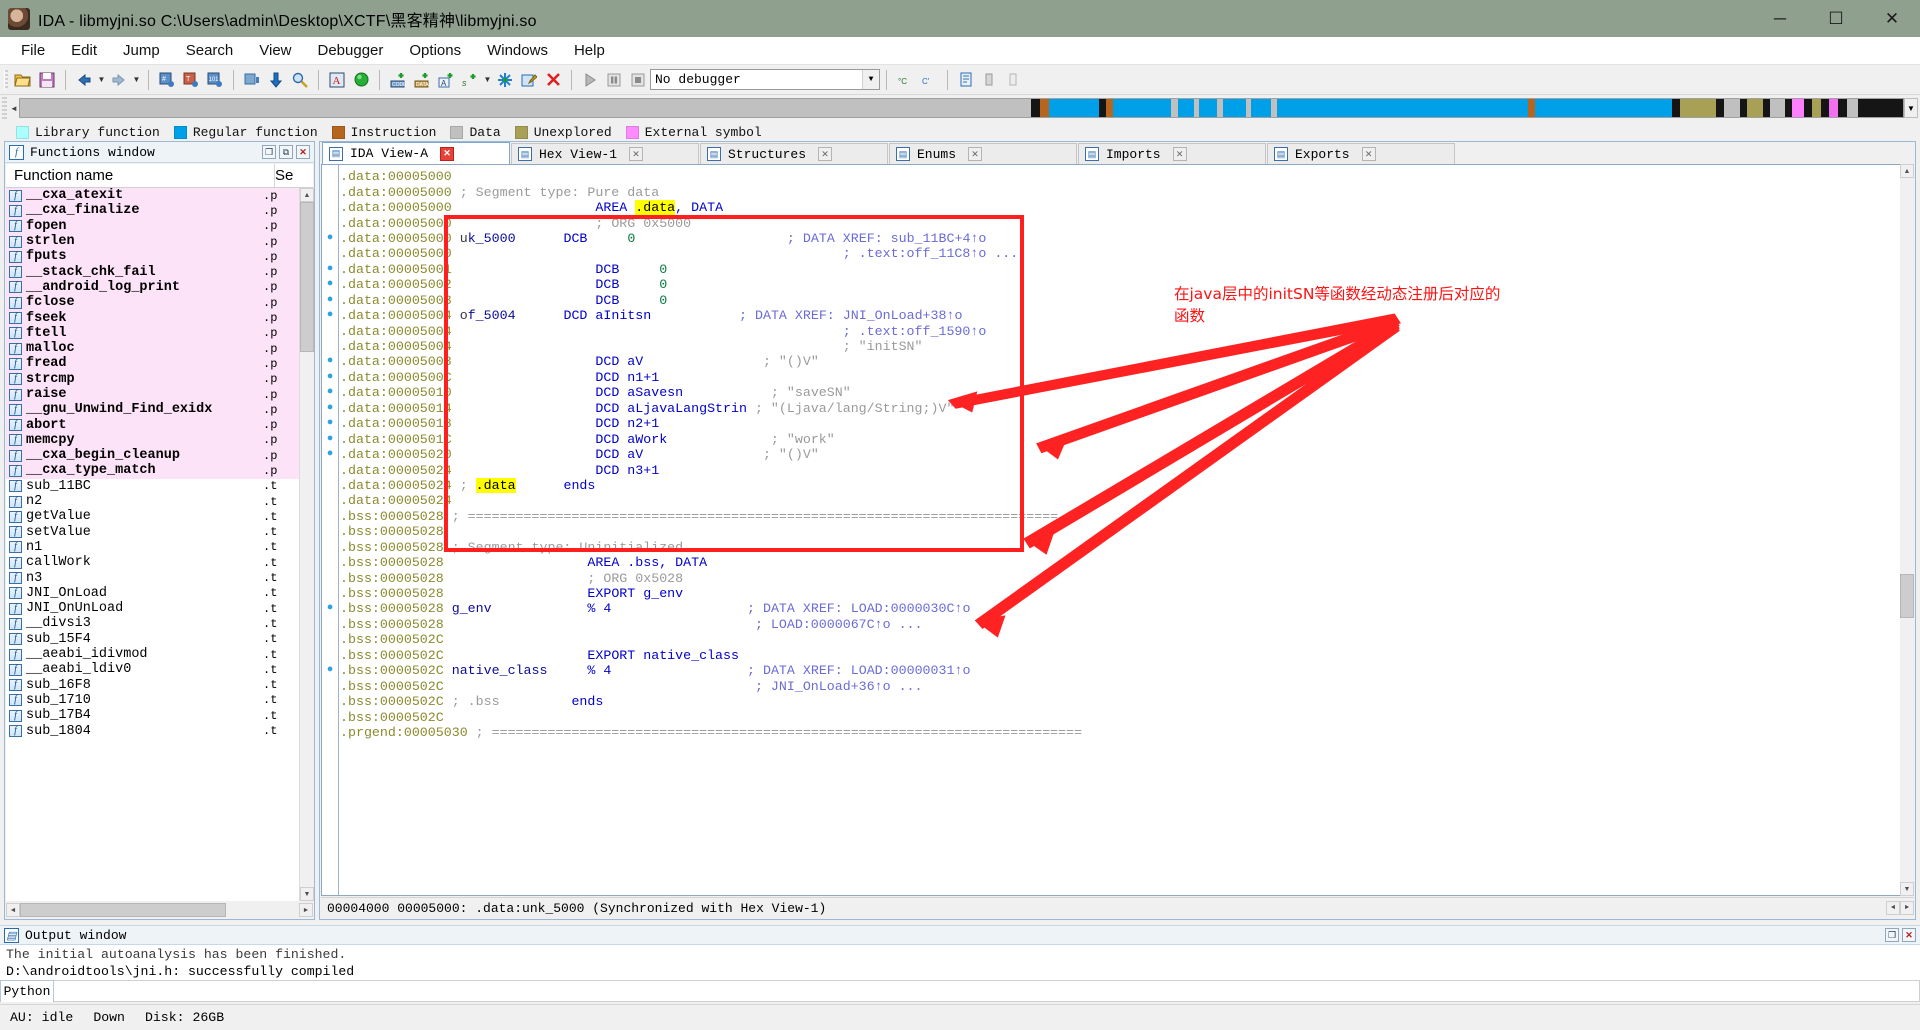 The image size is (1920, 1030). I want to click on code-line: .data:00005024 DCD n3+1, so click(1110, 470).